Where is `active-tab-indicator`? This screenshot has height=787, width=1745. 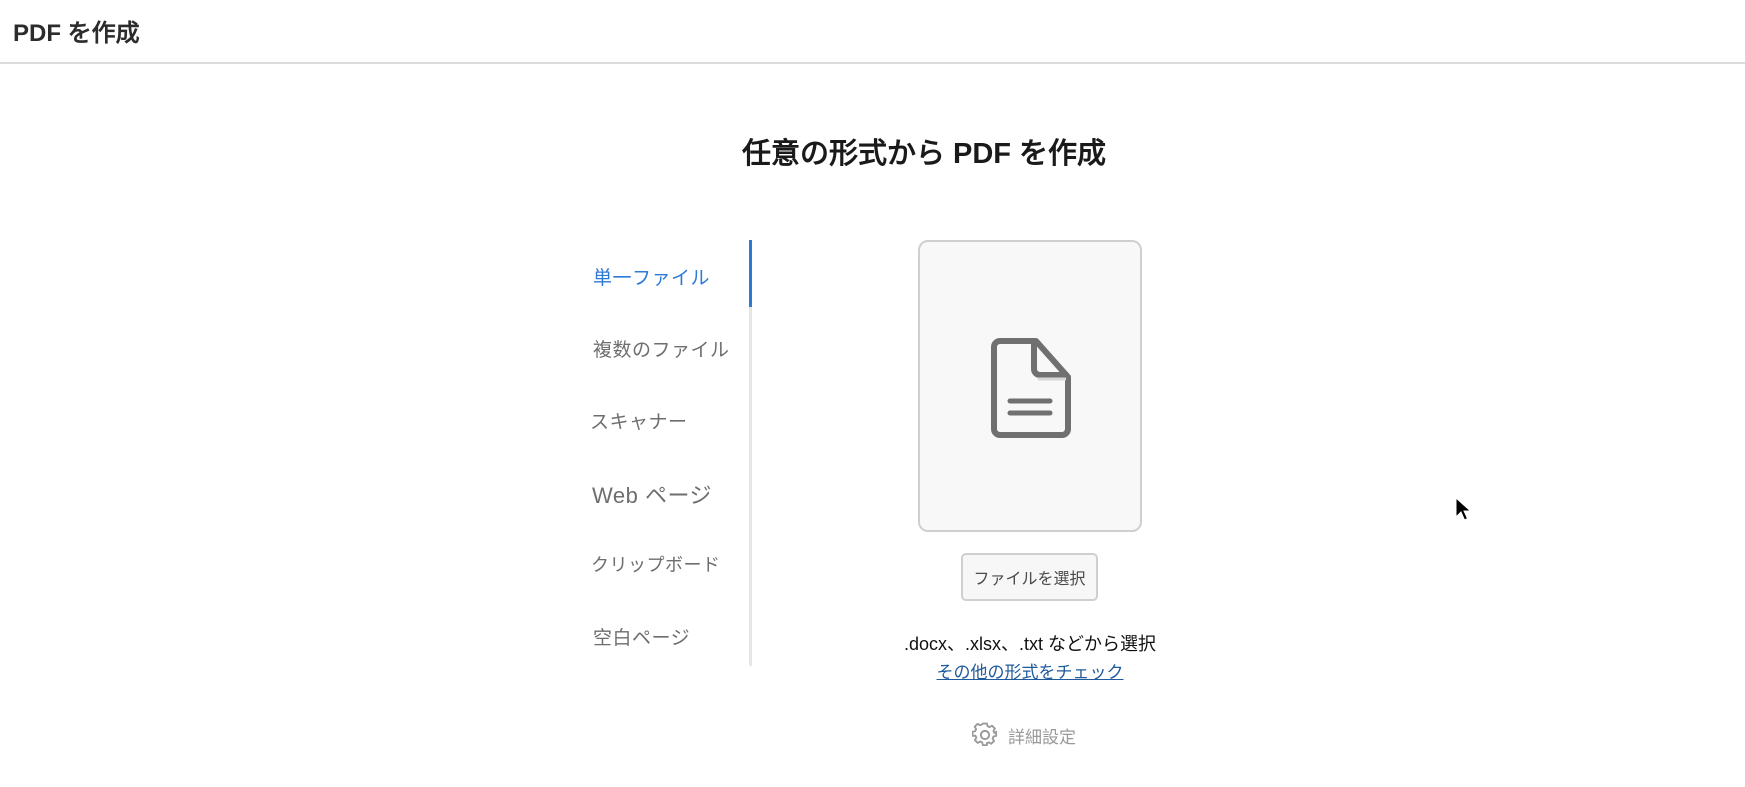 active-tab-indicator is located at coordinates (750, 273).